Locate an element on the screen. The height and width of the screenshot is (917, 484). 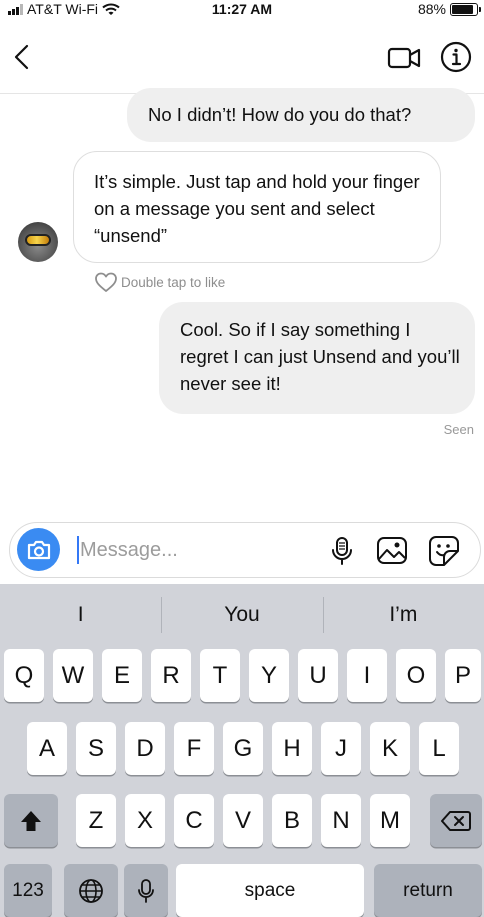
message-bubble-outgoing: No I didn’t! How do you do that? is located at coordinates (301, 115).